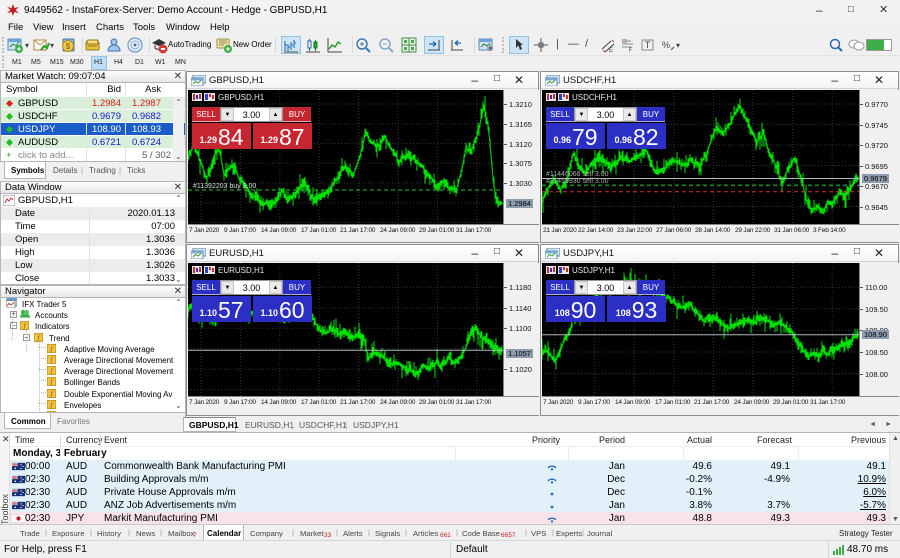  What do you see at coordinates (631, 51) in the screenshot?
I see `svg-text: F` at bounding box center [631, 51].